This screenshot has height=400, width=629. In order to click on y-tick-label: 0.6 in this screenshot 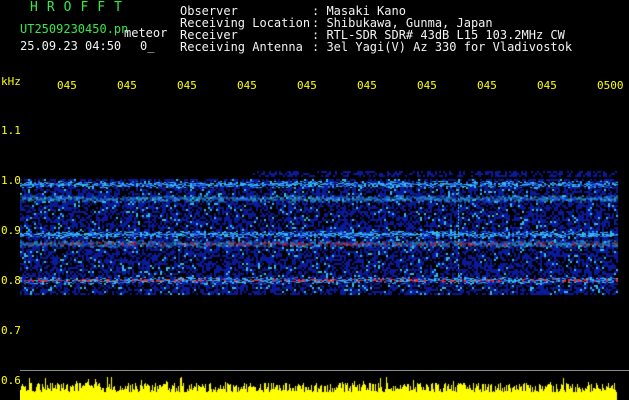, I will do `click(11, 380)`.